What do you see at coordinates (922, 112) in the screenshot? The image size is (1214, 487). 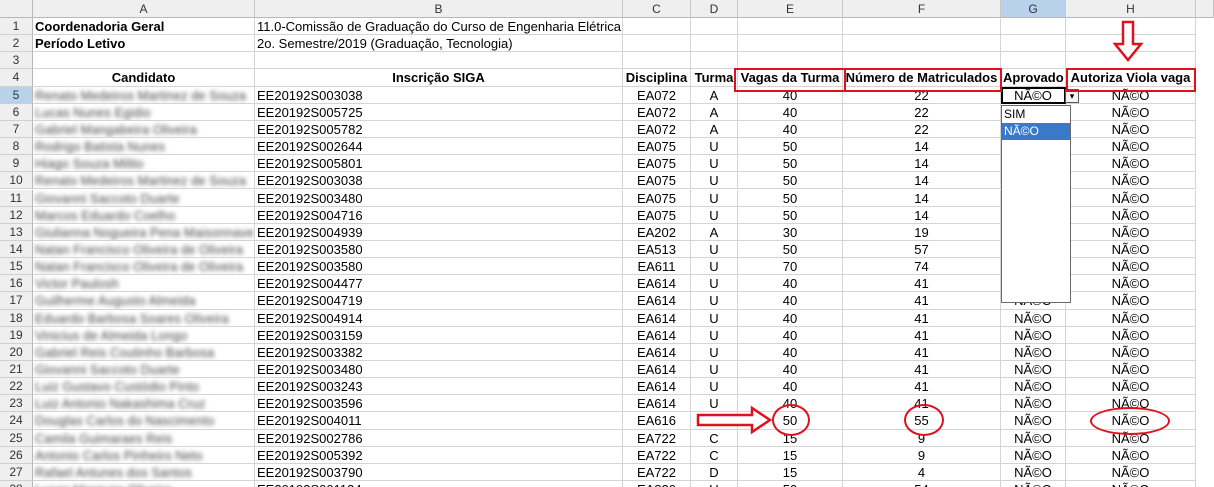 I see `cell-matriculados: 22` at bounding box center [922, 112].